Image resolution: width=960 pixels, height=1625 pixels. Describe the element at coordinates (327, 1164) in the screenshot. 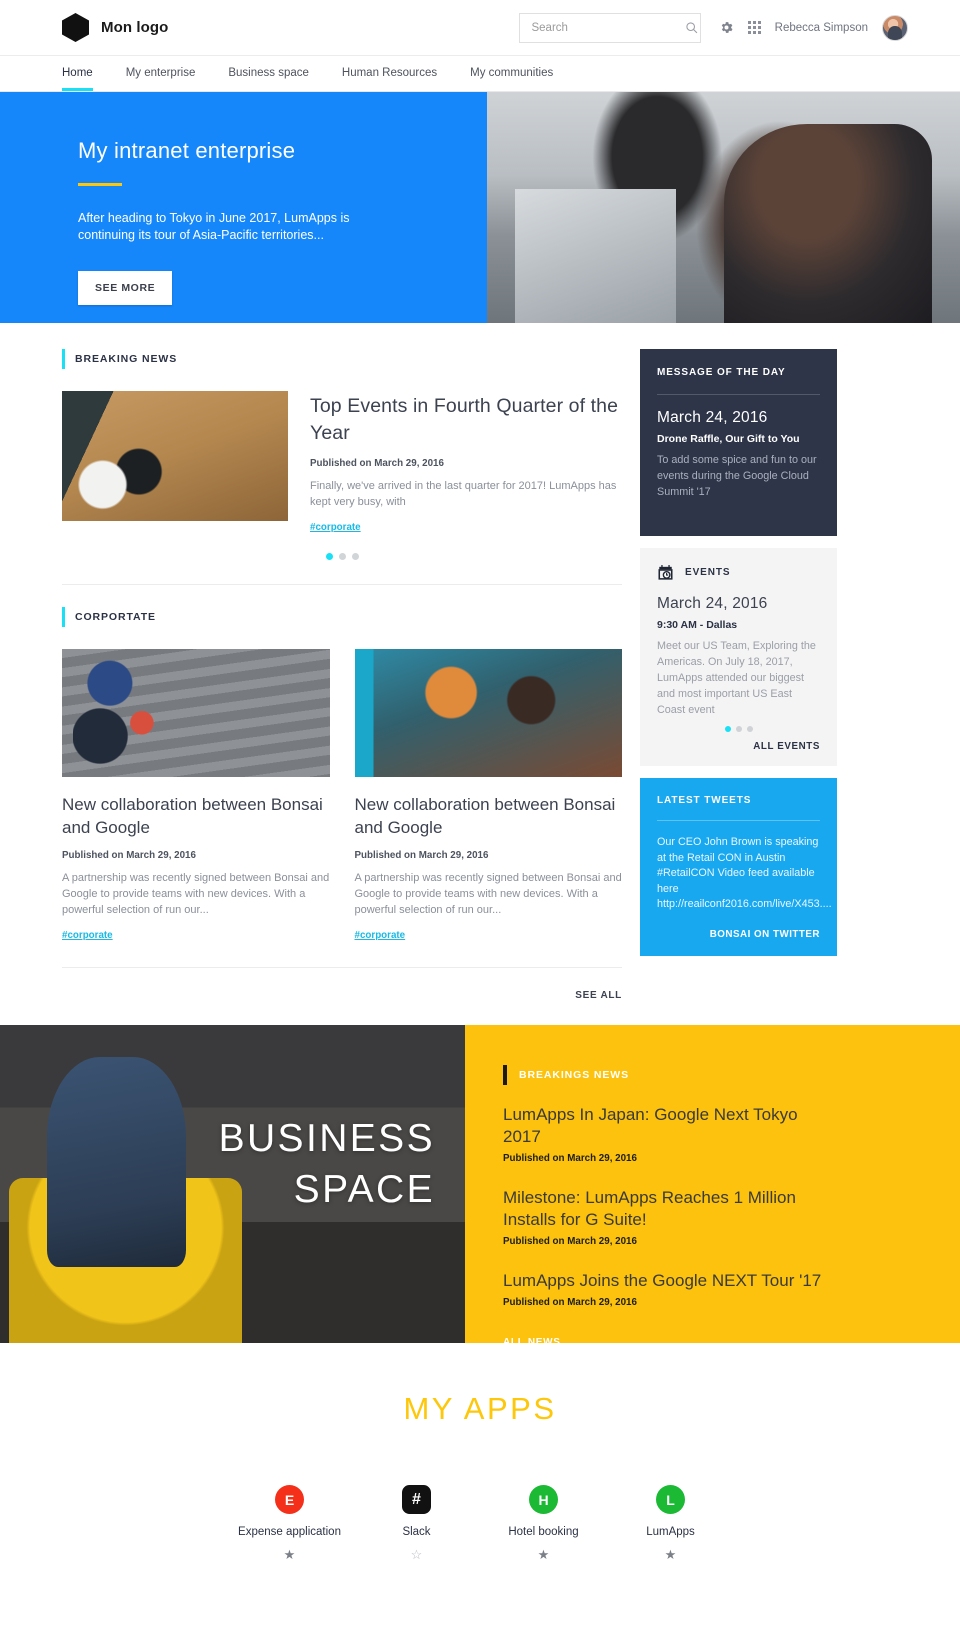

I see `business-space-caption: BUSINESS SPACE` at that location.